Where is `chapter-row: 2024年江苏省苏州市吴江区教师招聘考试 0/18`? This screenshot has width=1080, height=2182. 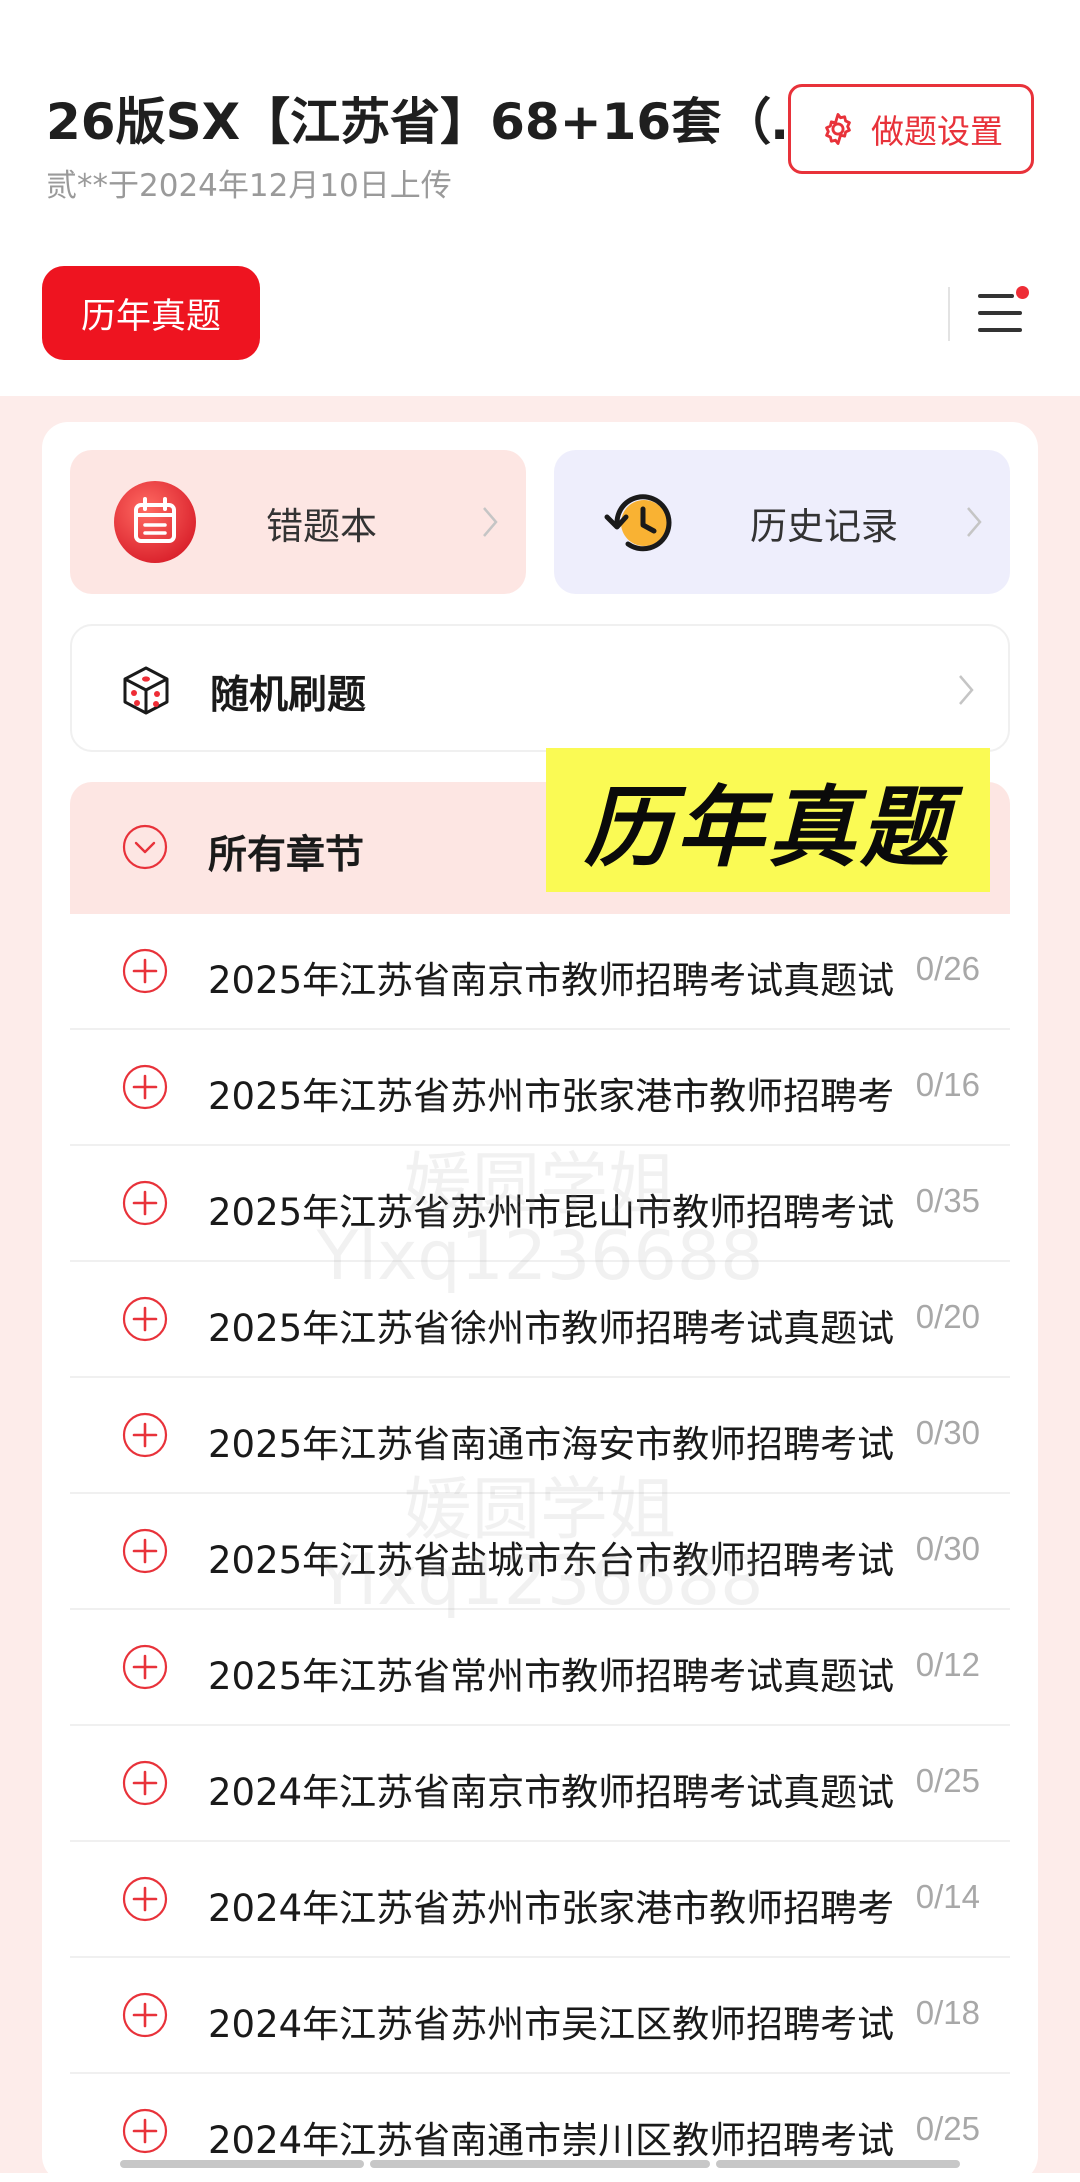 chapter-row: 2024年江苏省苏州市吴江区教师招聘考试 0/18 is located at coordinates (540, 2016).